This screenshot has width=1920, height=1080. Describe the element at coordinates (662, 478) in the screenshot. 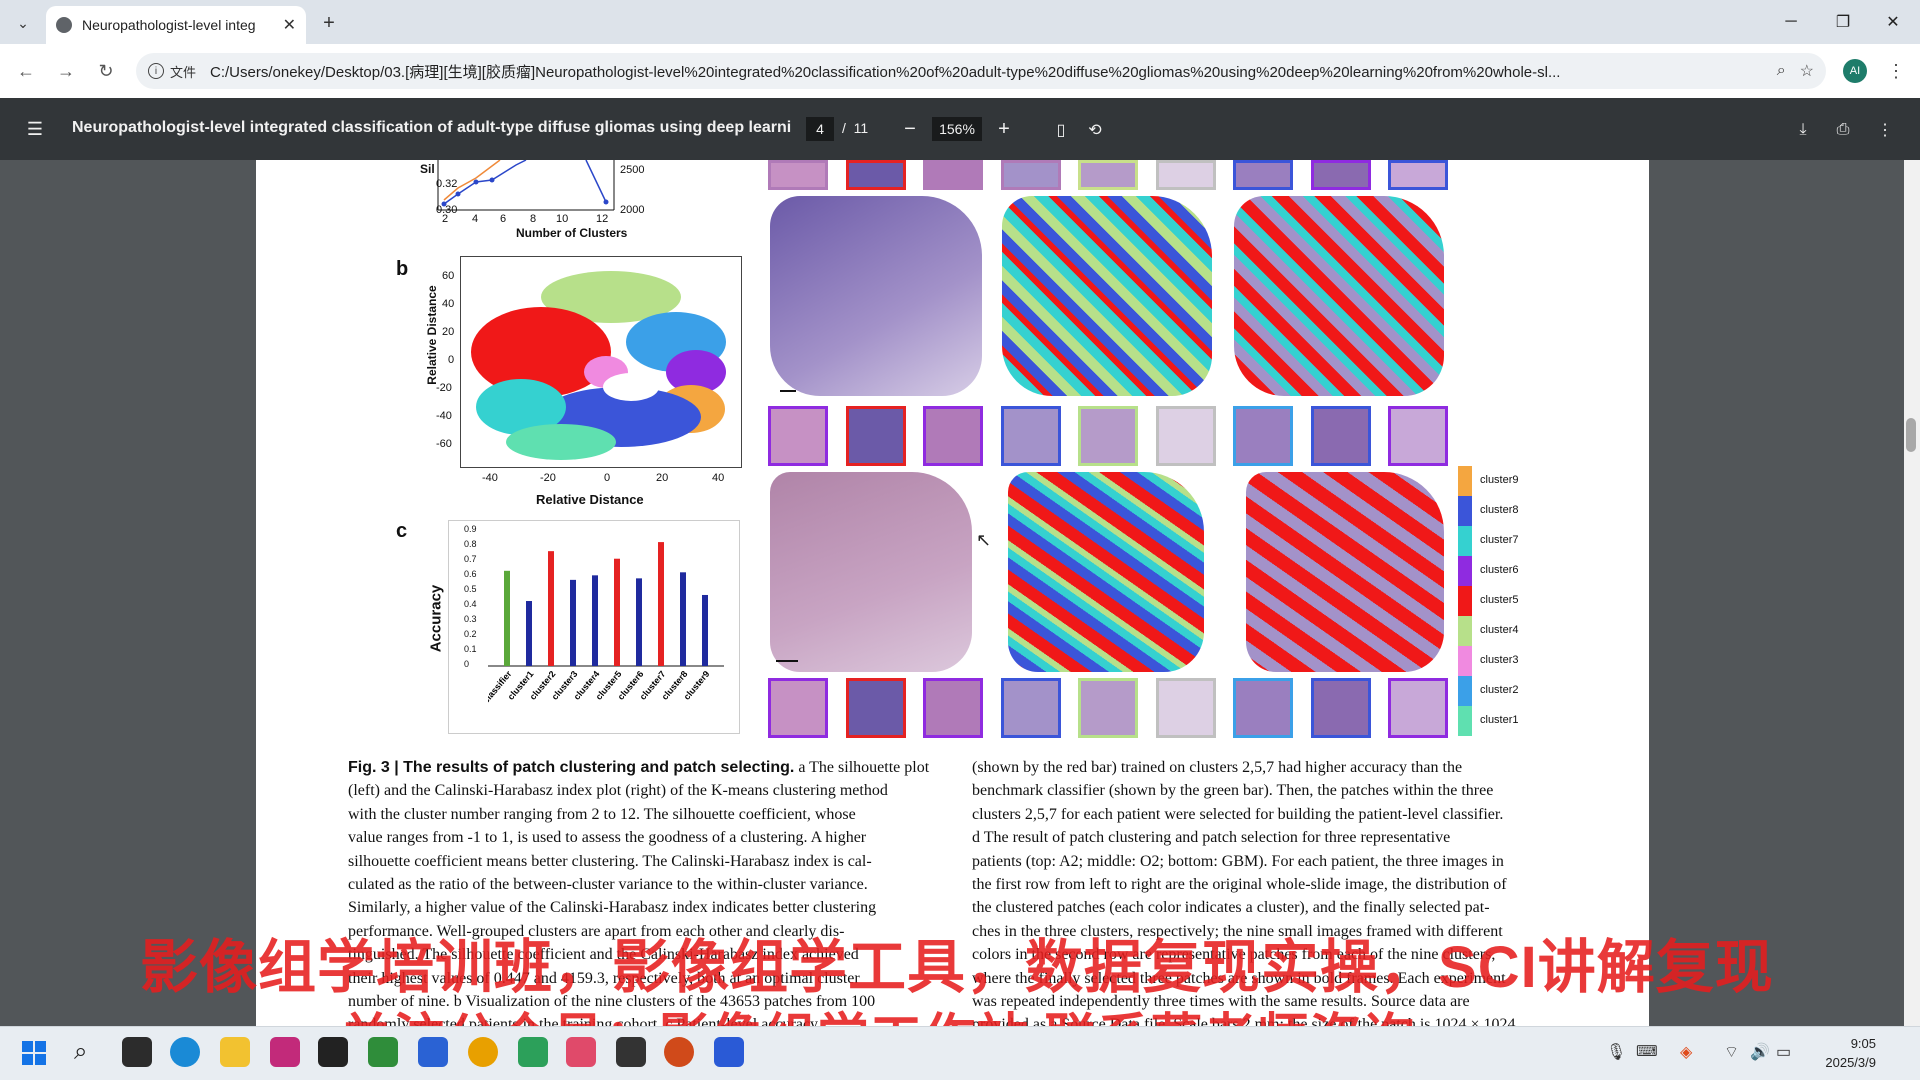

I see `panel-b-xtick: 20` at that location.